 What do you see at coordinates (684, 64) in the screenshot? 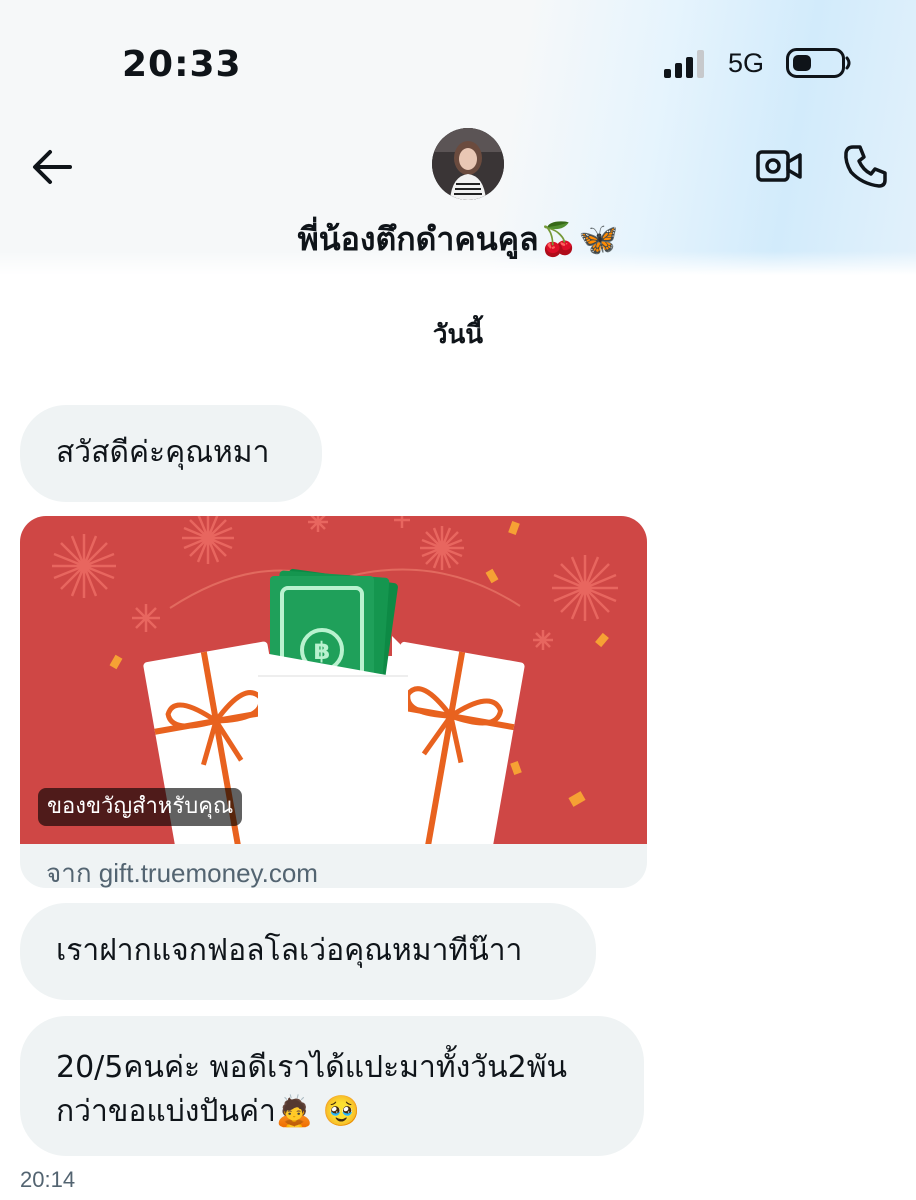
I see `cellular-signal-icon` at bounding box center [684, 64].